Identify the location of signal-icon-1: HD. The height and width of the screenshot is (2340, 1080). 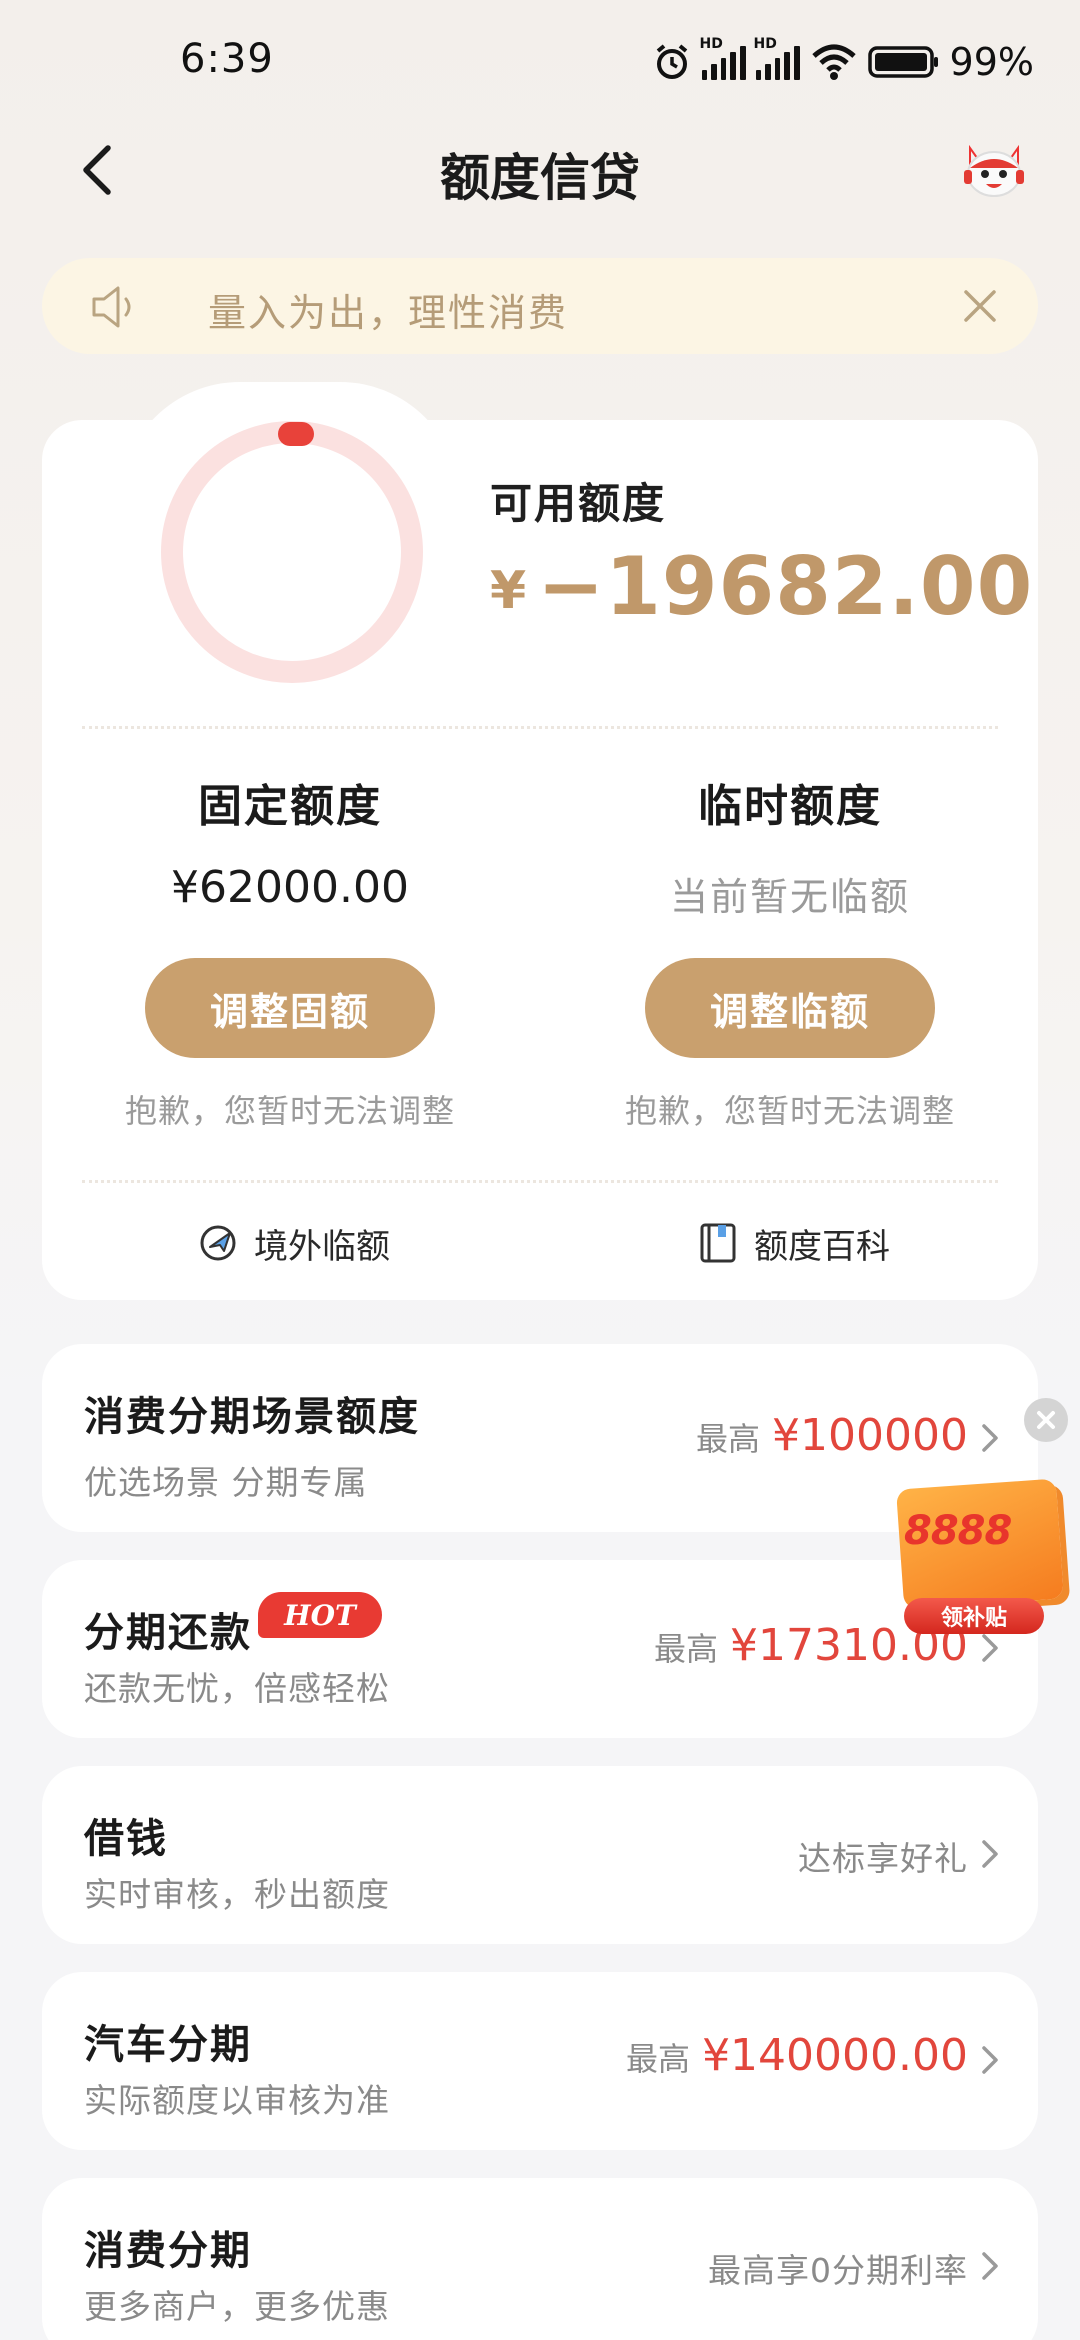
(723, 58).